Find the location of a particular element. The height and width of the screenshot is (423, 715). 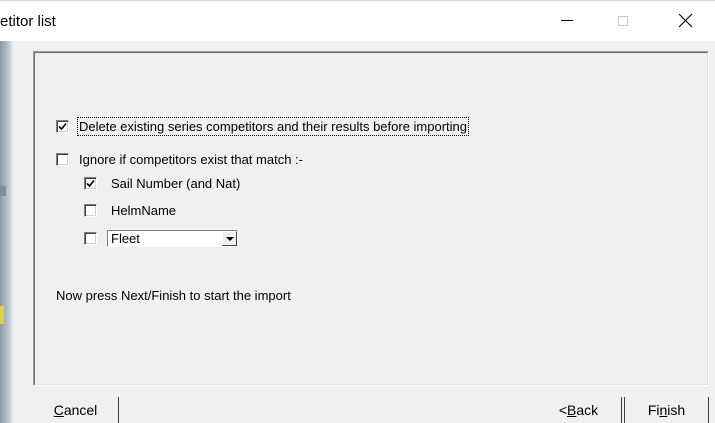

maximize-icon is located at coordinates (623, 20).